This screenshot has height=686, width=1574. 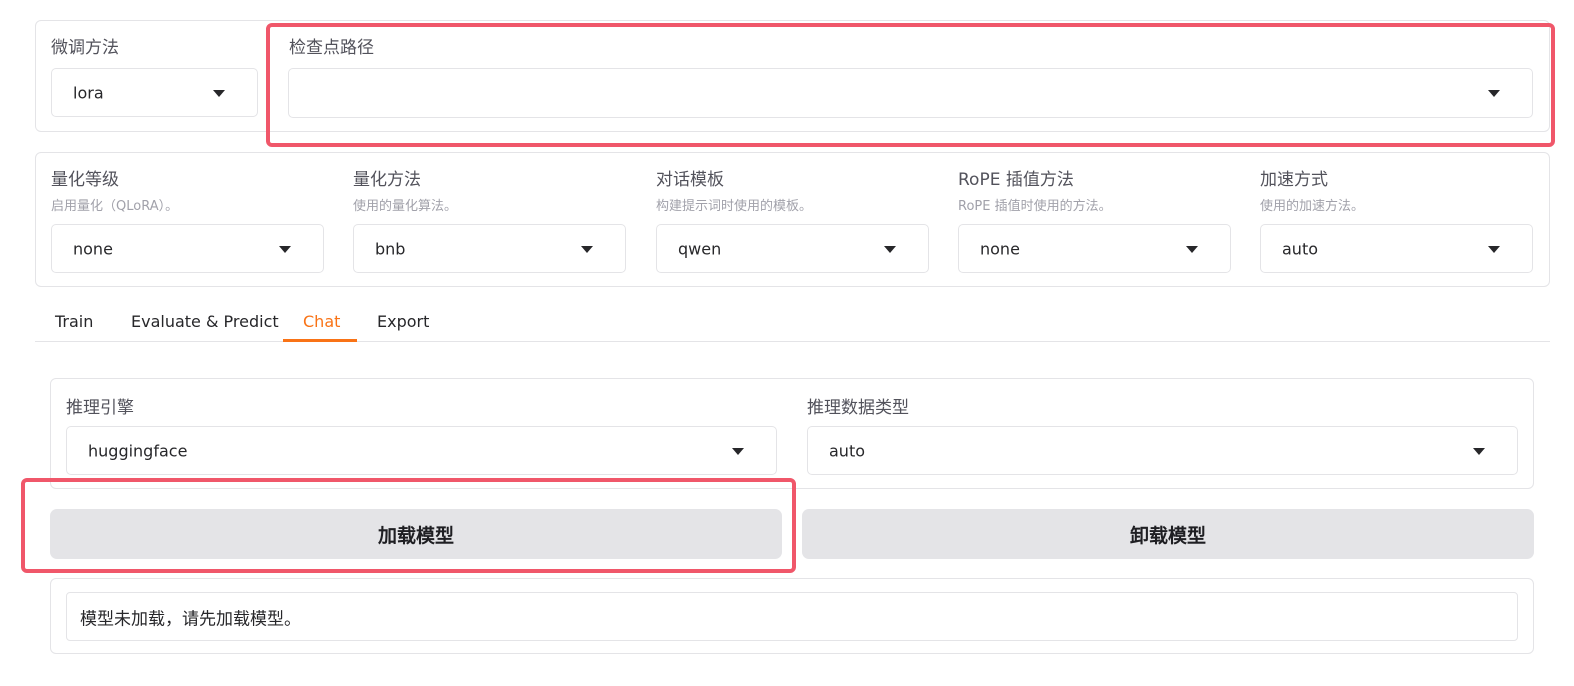 I want to click on rope-dropdown: none, so click(x=1094, y=248).